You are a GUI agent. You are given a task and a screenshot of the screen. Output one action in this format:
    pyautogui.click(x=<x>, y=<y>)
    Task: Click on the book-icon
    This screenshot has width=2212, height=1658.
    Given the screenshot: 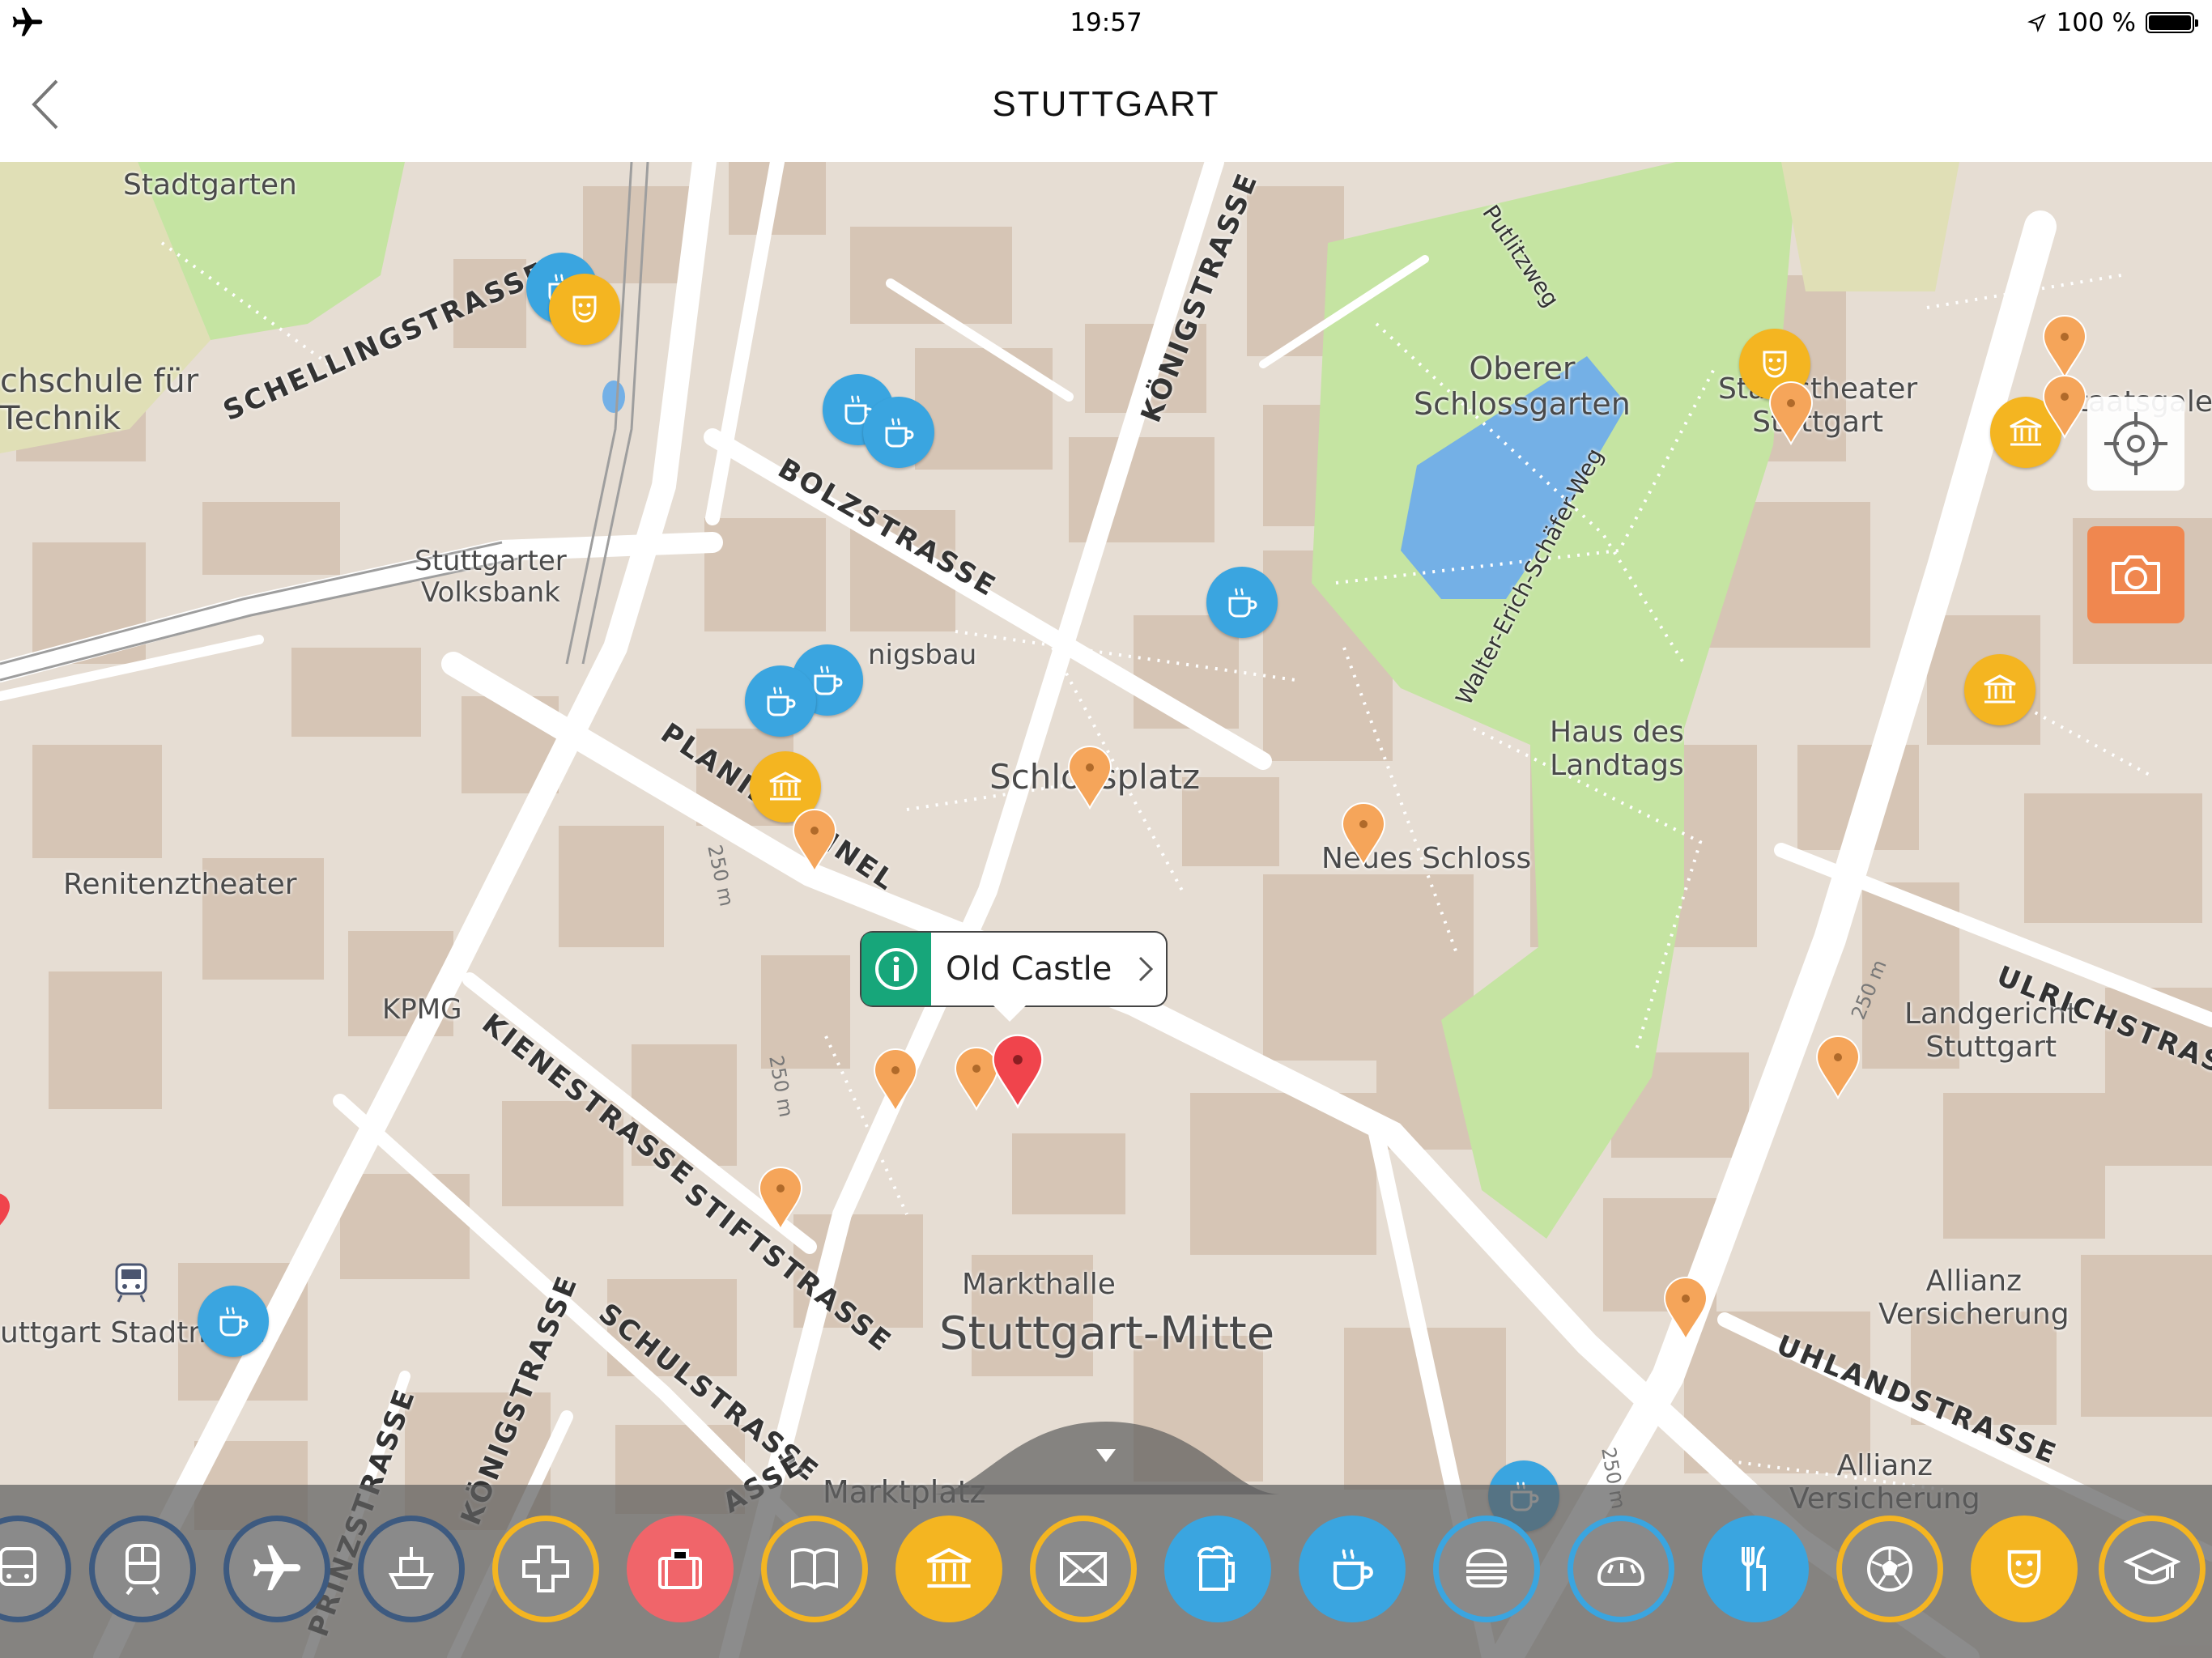 What is the action you would take?
    pyautogui.click(x=815, y=1569)
    